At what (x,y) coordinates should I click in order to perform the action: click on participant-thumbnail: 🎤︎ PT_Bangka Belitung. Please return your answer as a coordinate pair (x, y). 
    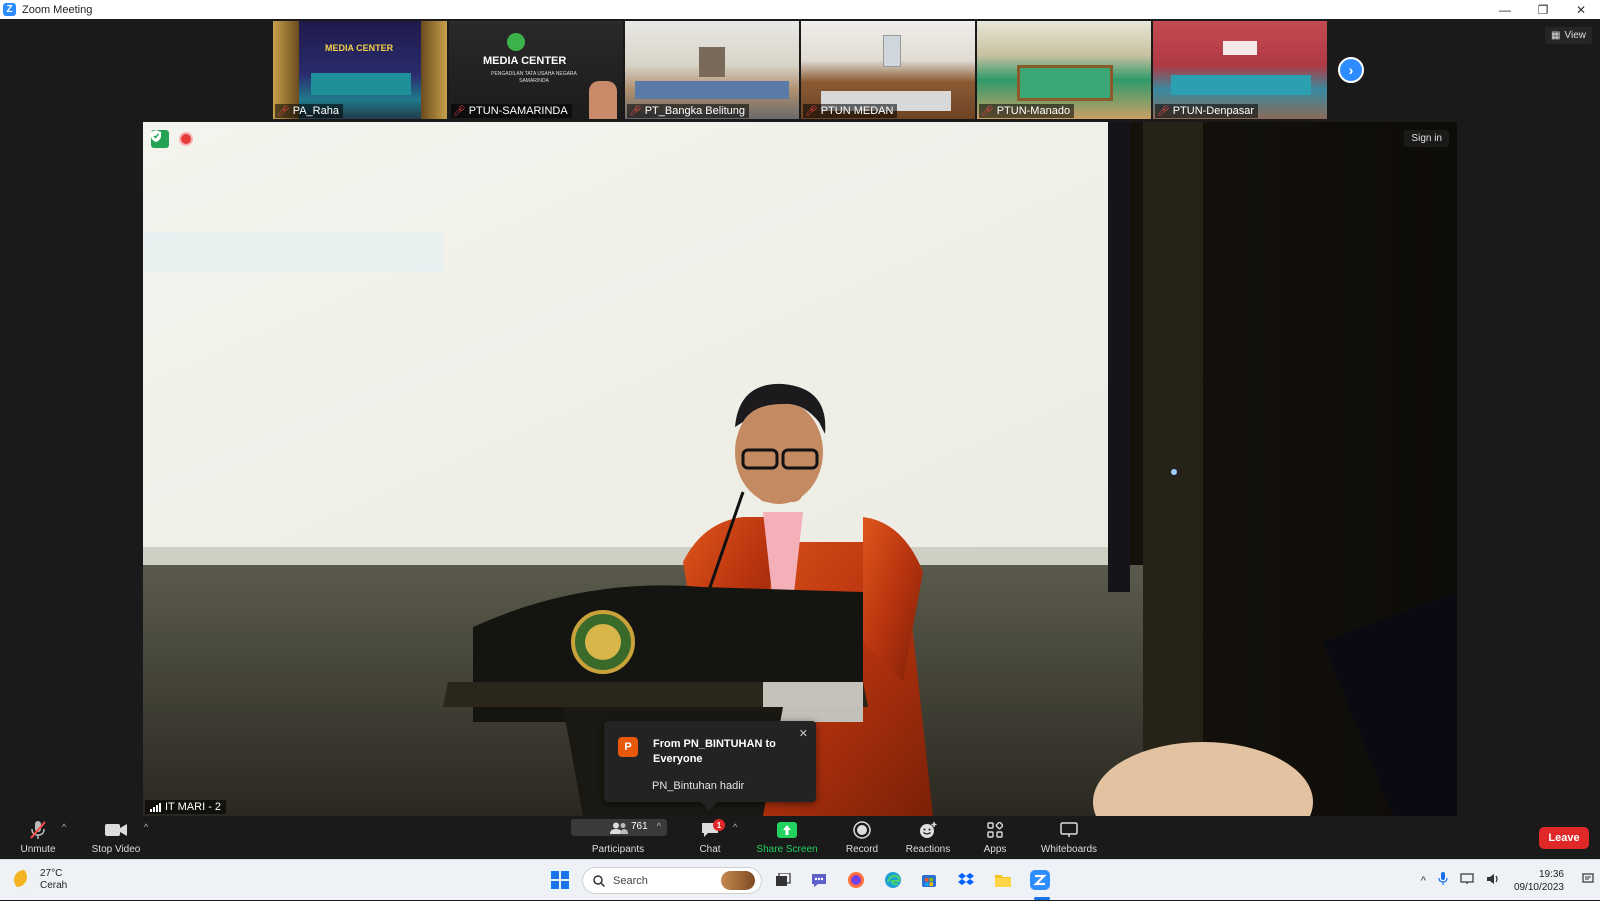
    Looking at the image, I should click on (712, 70).